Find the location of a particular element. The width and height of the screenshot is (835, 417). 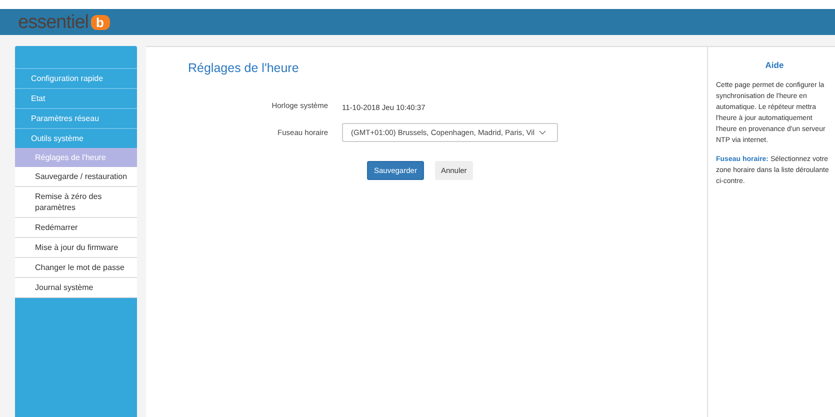

sidebar-item: Redémarrer is located at coordinates (76, 228).